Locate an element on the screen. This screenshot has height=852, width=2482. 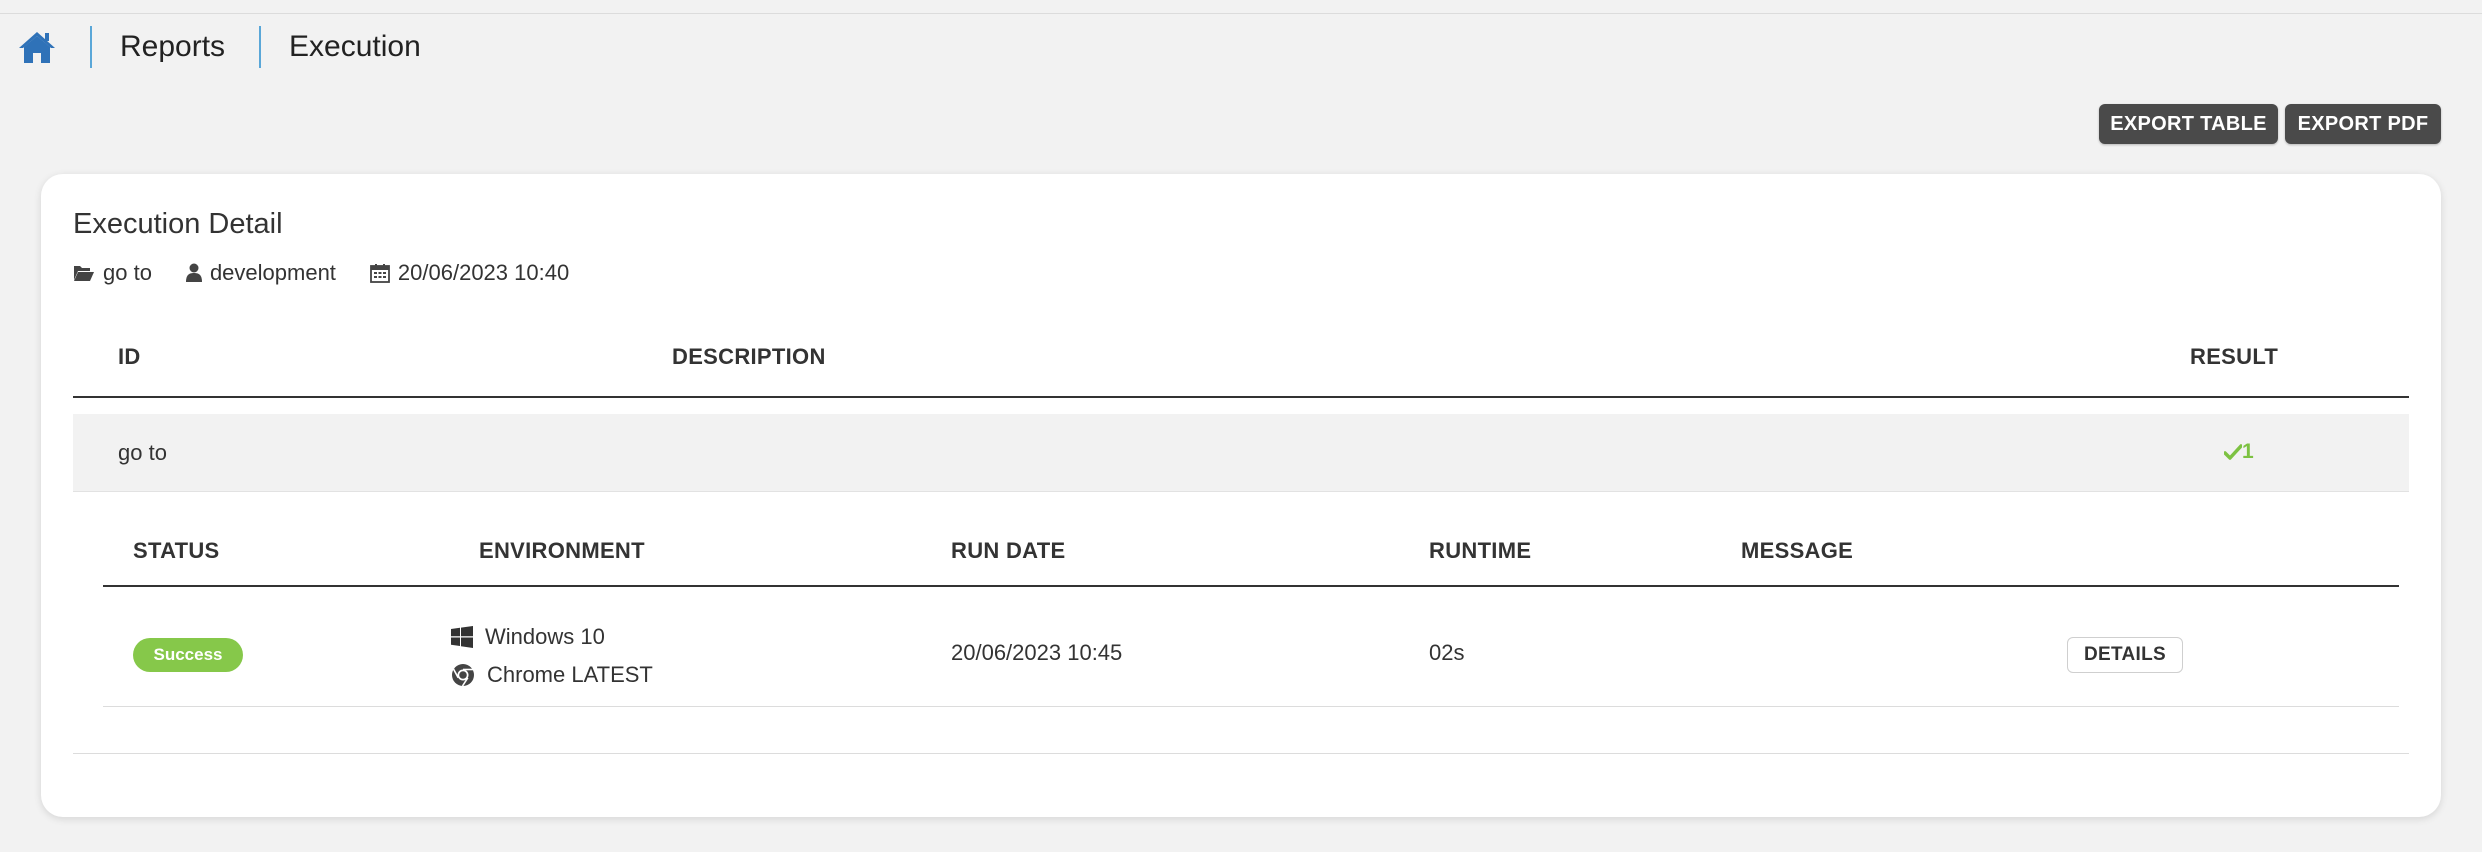
top-border is located at coordinates (1241, 7).